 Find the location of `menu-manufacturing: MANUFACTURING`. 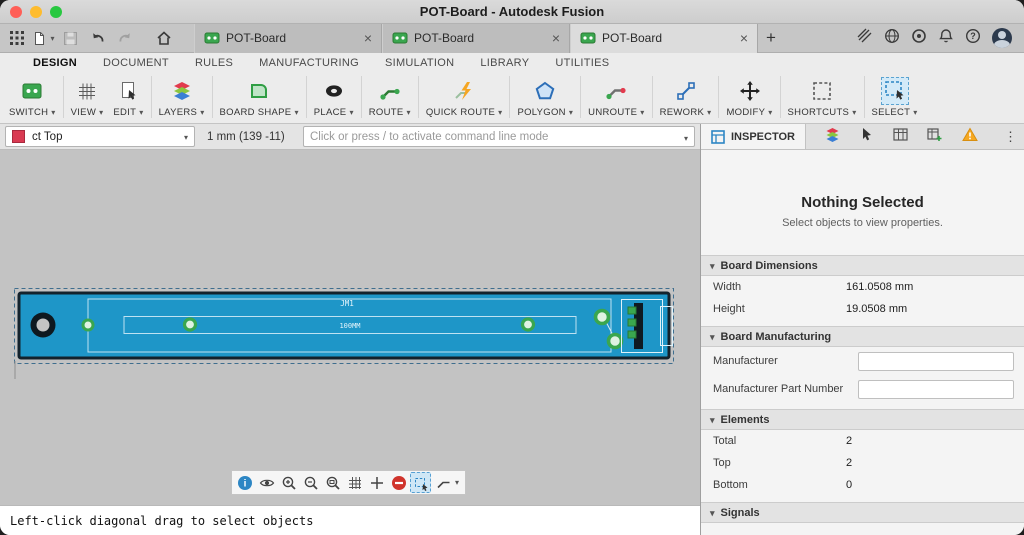

menu-manufacturing: MANUFACTURING is located at coordinates (309, 63).